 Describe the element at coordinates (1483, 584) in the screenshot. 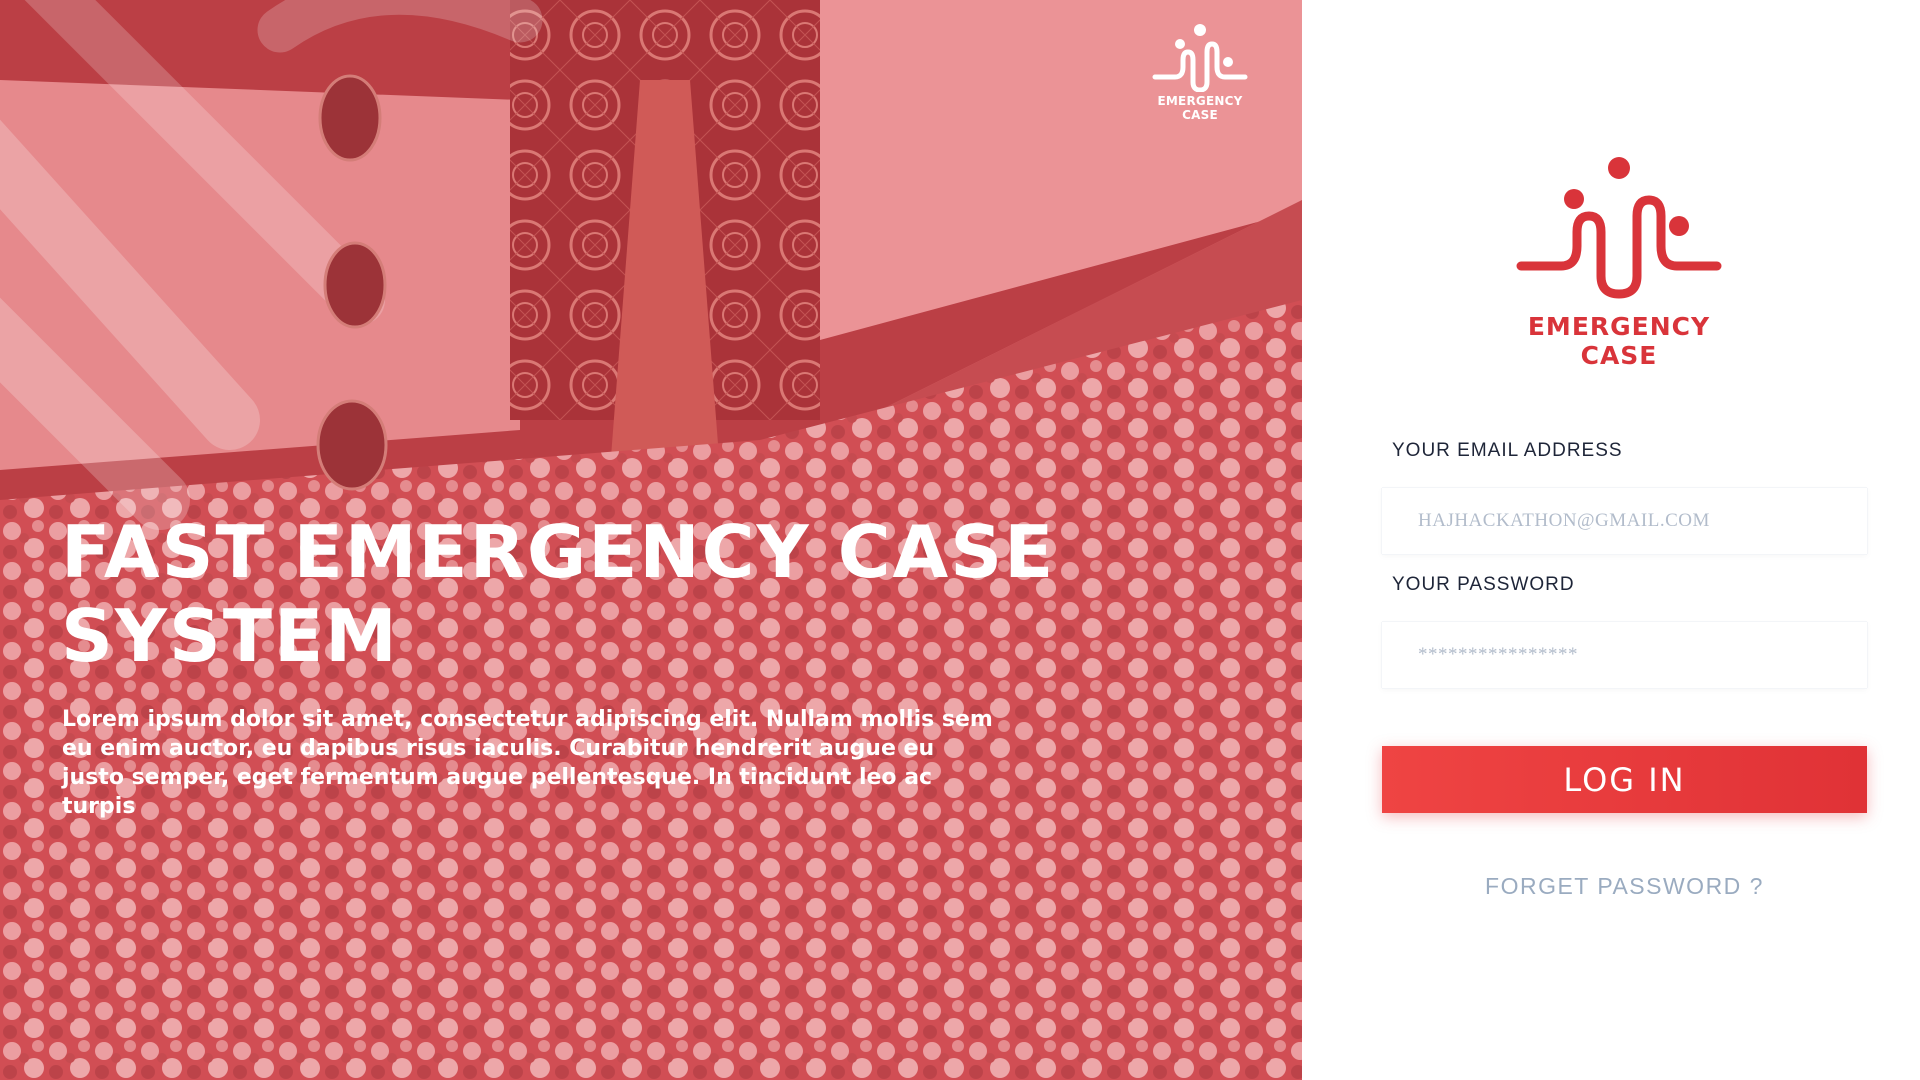

I see `password-label: YOUR PASSWORD` at that location.